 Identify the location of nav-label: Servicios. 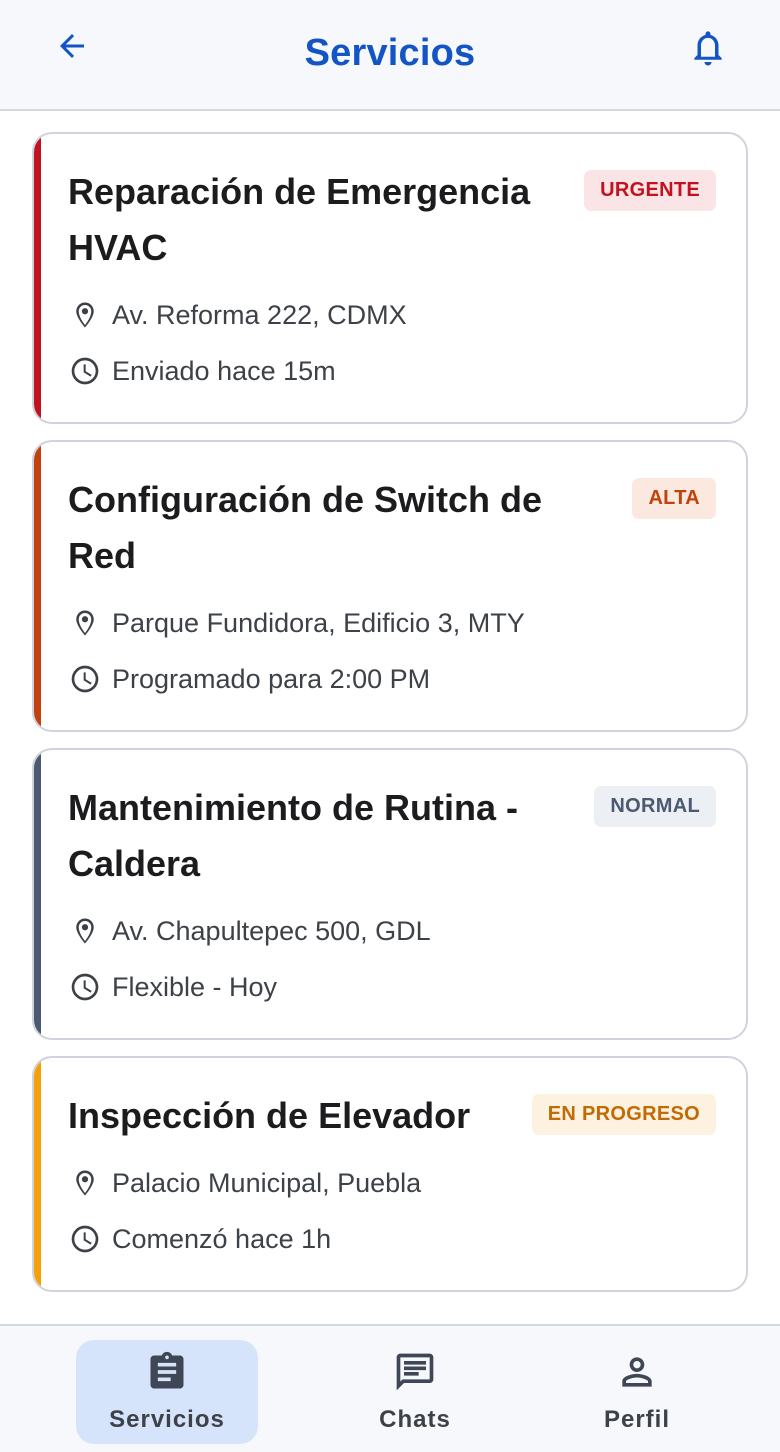
(167, 1419).